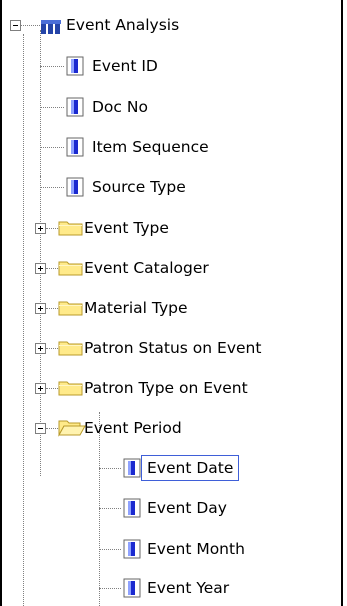 The image size is (347, 606). What do you see at coordinates (188, 588) in the screenshot?
I see `tree-item-event-year: Event Year` at bounding box center [188, 588].